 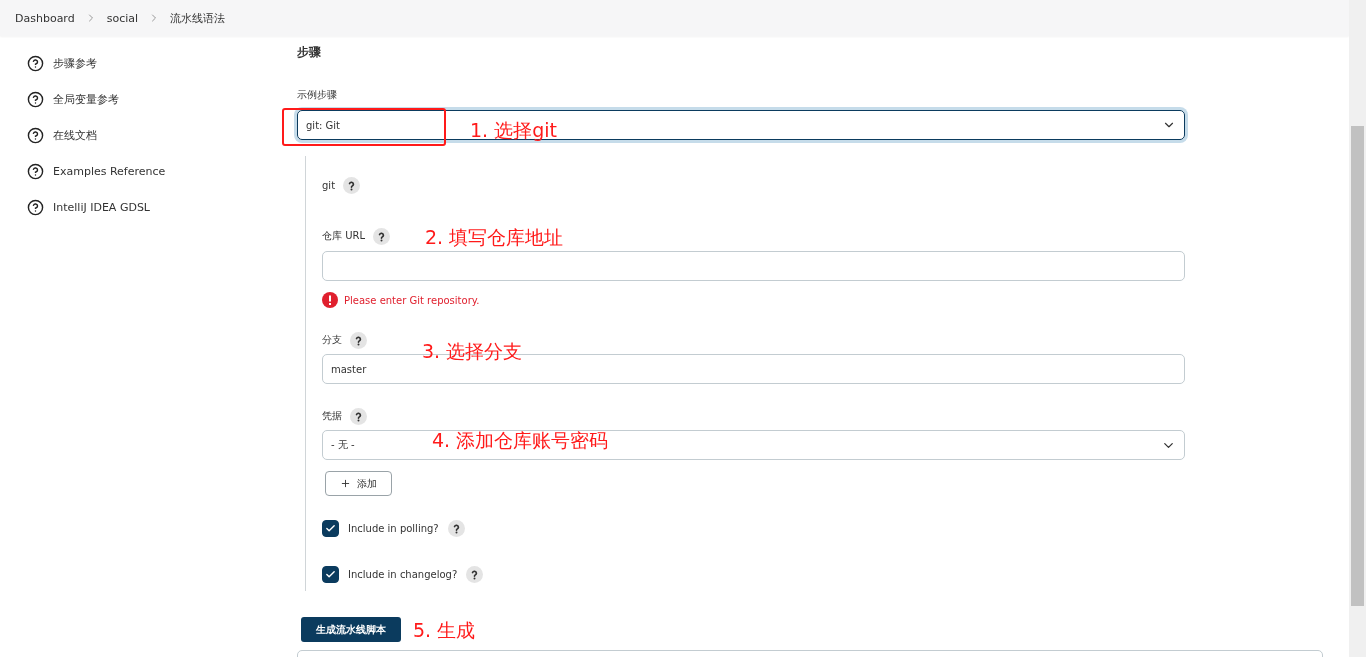 I want to click on error-icon, so click(x=330, y=300).